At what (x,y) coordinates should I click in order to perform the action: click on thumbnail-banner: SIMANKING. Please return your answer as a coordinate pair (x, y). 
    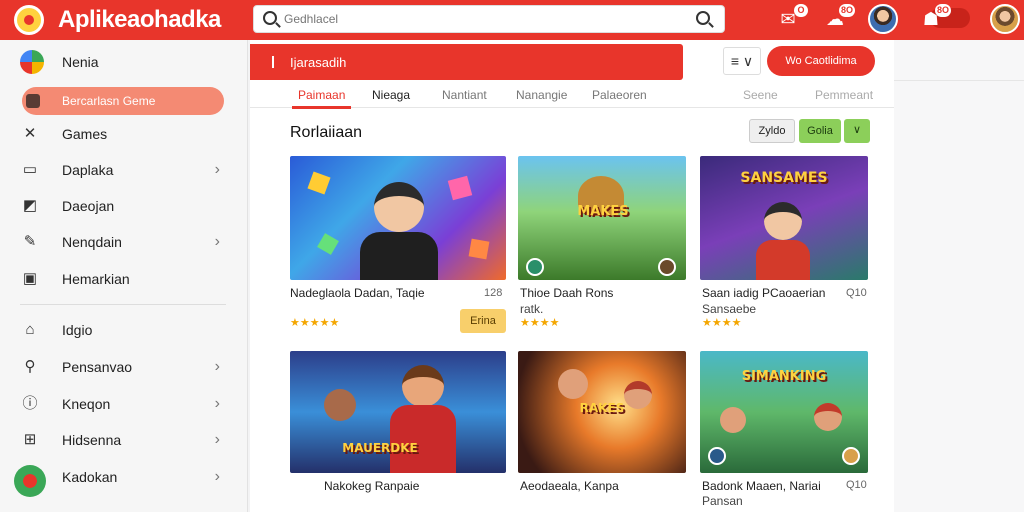
    Looking at the image, I should click on (784, 376).